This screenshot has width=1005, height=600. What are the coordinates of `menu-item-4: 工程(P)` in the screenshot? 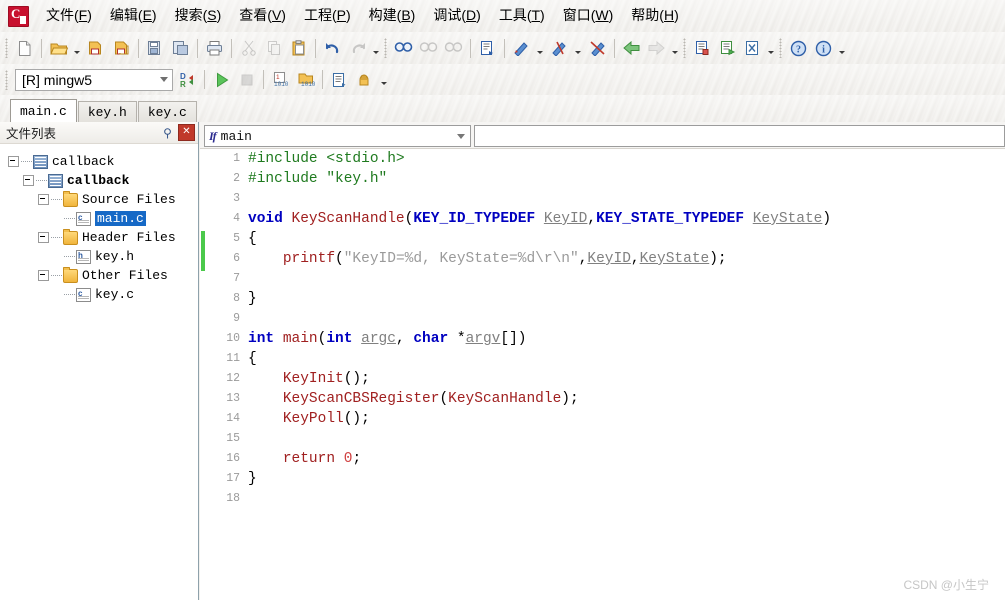 It's located at (327, 15).